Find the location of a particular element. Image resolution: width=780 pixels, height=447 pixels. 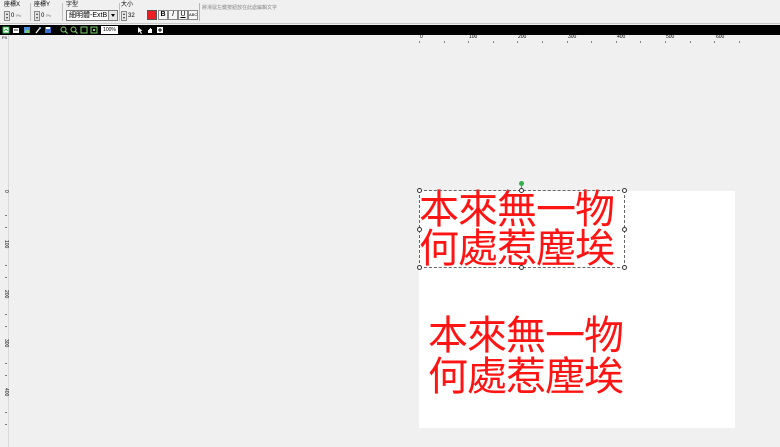

font-label: 字型 is located at coordinates (72, 5).